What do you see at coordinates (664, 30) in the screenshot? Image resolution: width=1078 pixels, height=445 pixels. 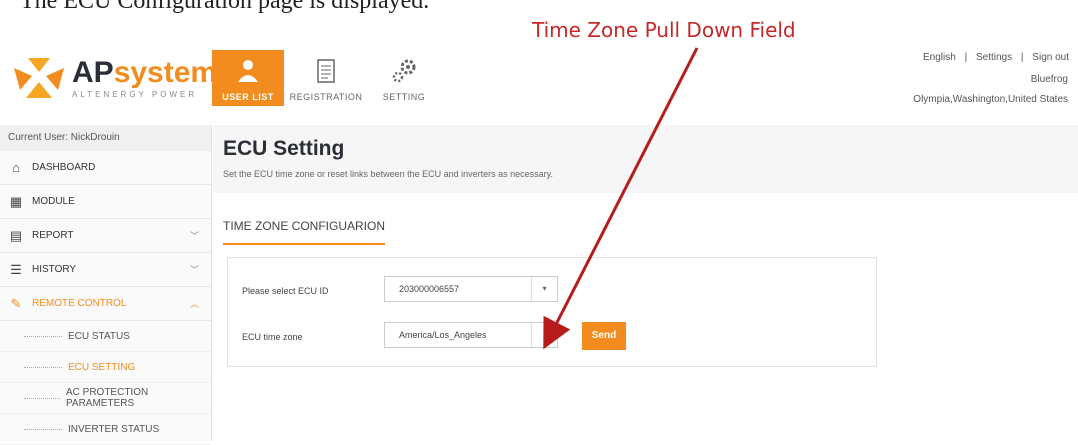 I see `annotation-label: Time Zone Pull Down Field` at bounding box center [664, 30].